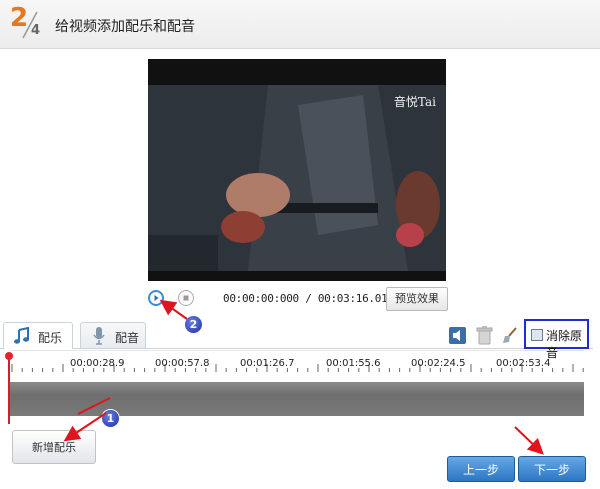  What do you see at coordinates (97, 363) in the screenshot?
I see `timeline-tick-label: 00:00:28.9` at bounding box center [97, 363].